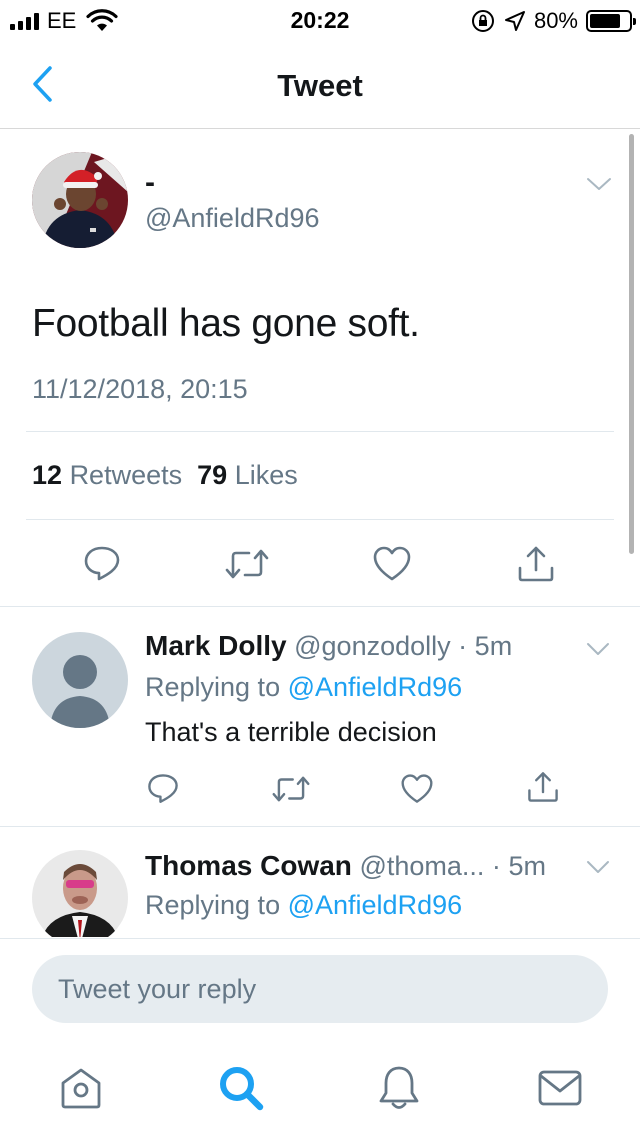 Image resolution: width=640 pixels, height=1136 pixels. I want to click on tab-messages, so click(560, 1088).